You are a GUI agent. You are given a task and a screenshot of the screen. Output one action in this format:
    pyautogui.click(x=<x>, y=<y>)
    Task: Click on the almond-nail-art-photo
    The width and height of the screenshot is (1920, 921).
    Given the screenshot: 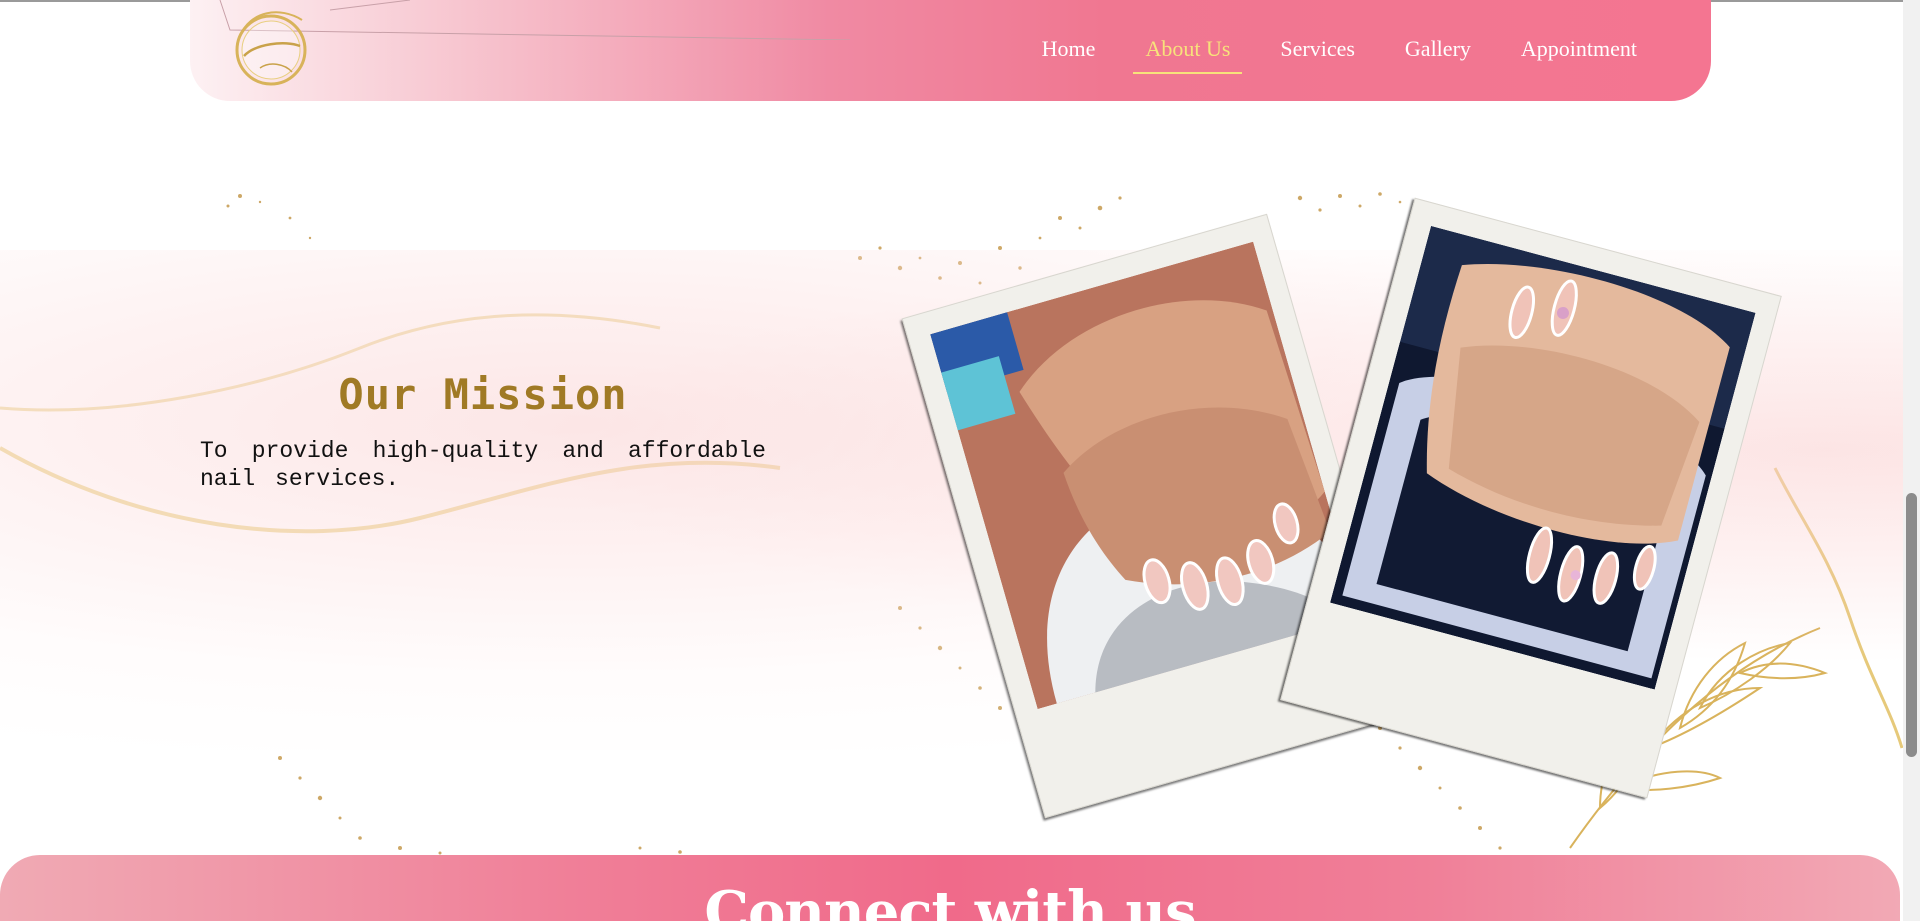 What is the action you would take?
    pyautogui.click(x=1543, y=457)
    